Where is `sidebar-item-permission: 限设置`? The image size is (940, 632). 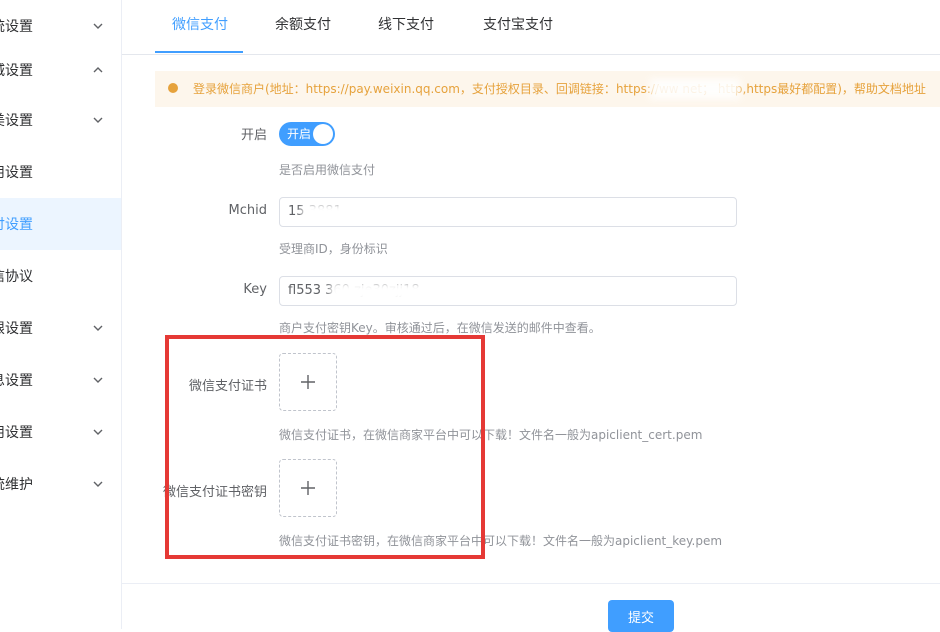
sidebar-item-permission: 限设置 is located at coordinates (60, 328).